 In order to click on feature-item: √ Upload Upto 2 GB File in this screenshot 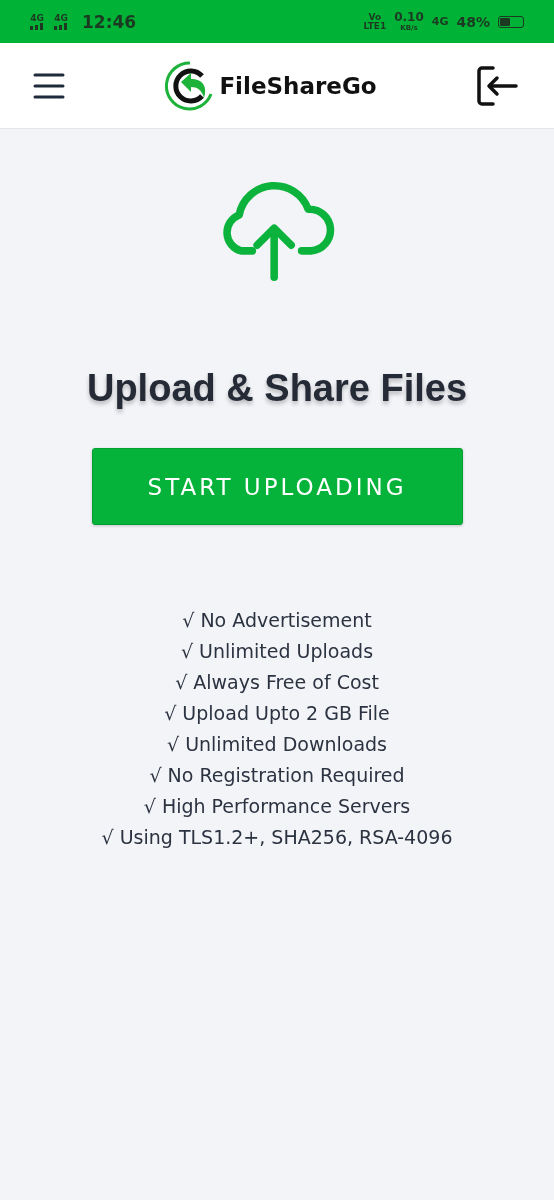, I will do `click(277, 713)`.